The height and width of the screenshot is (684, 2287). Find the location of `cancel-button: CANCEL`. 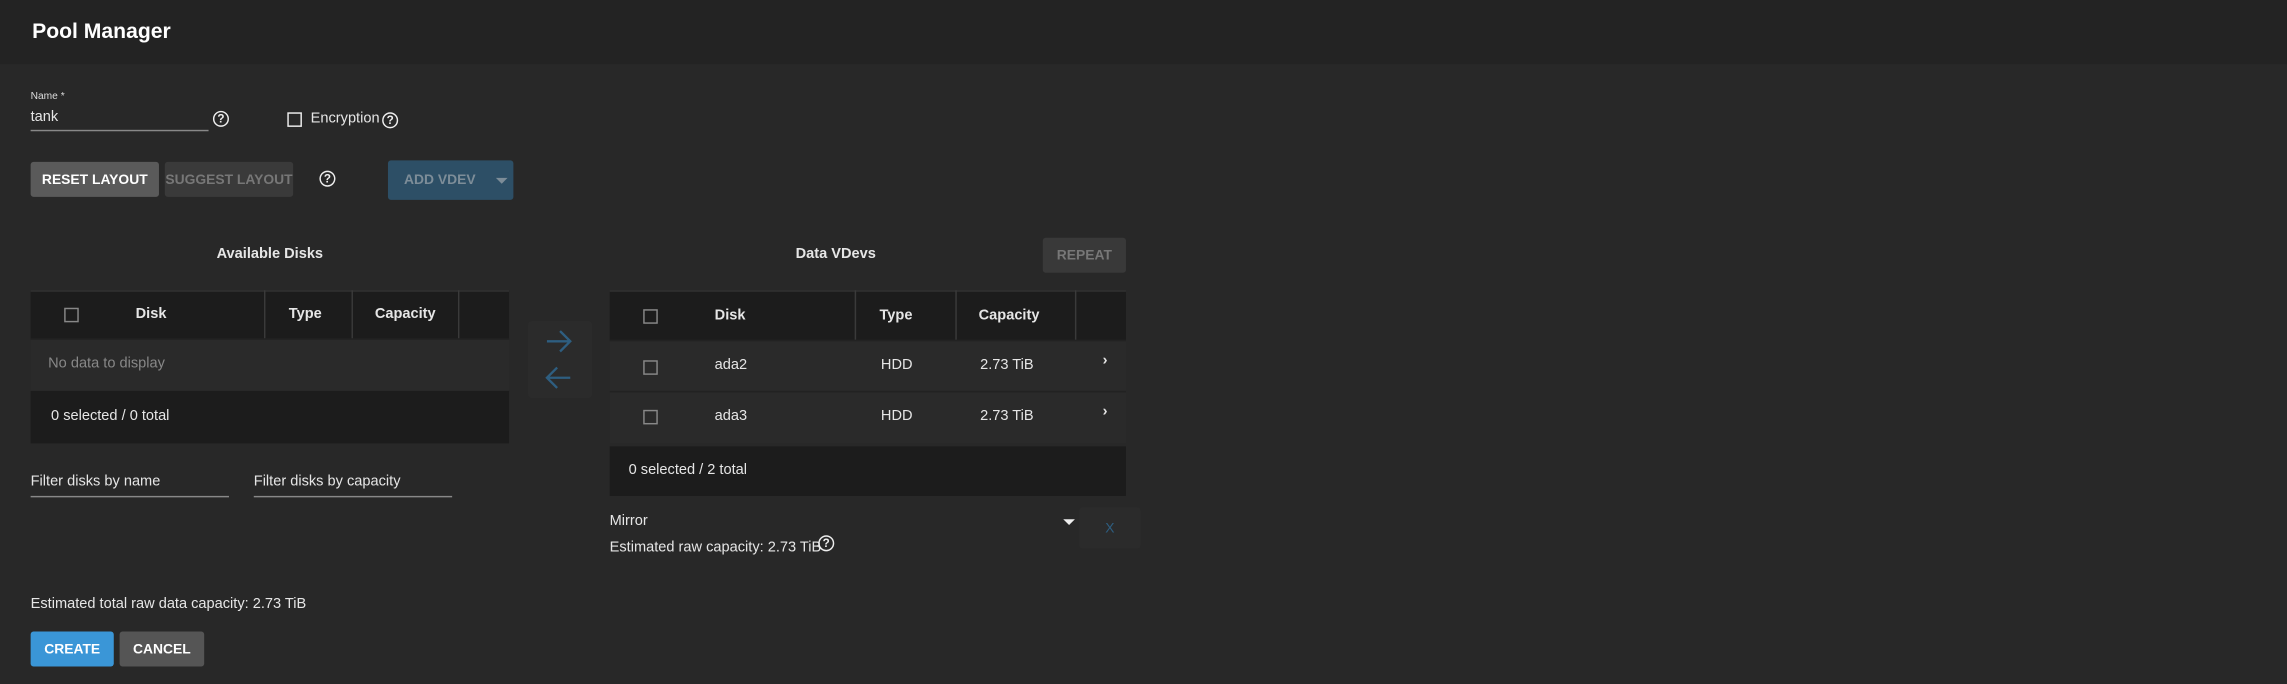

cancel-button: CANCEL is located at coordinates (162, 649).